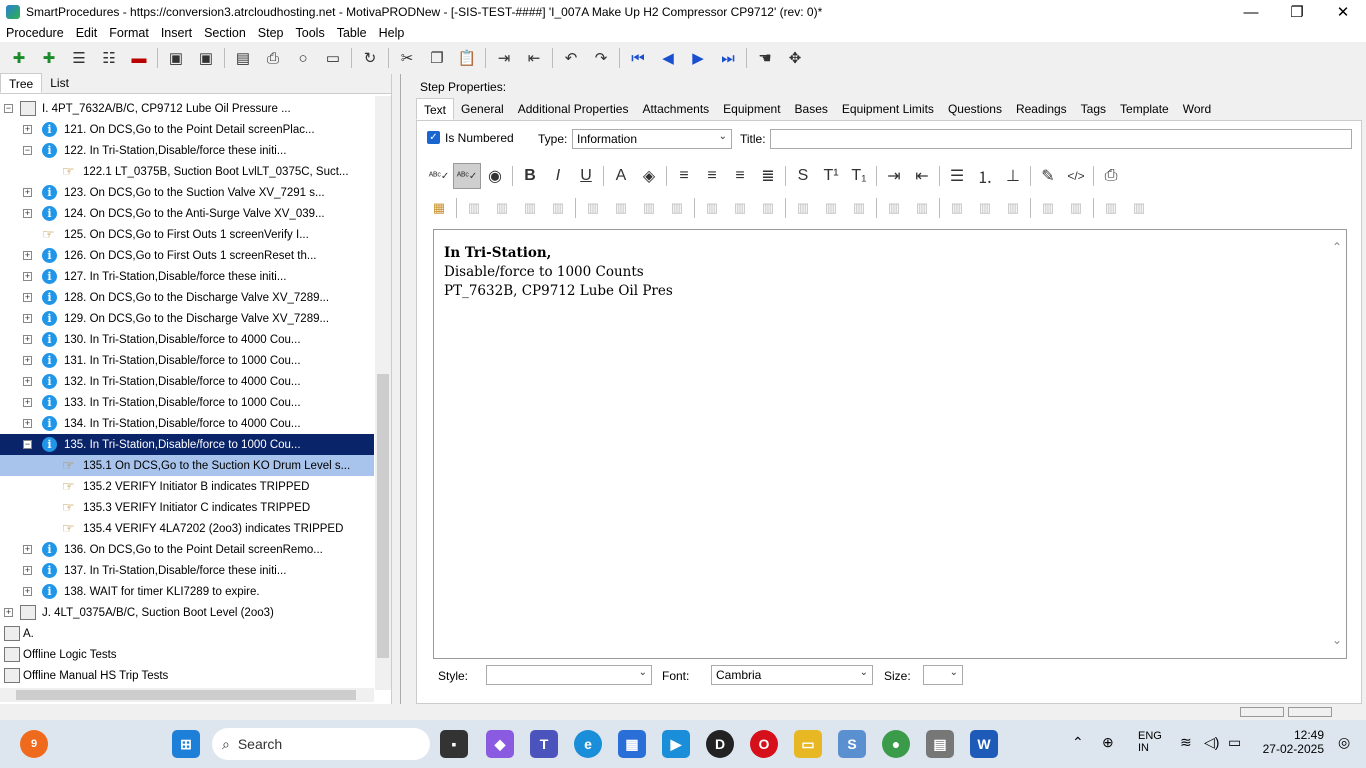  I want to click on eraser-icon: ▥, so click(677, 208).